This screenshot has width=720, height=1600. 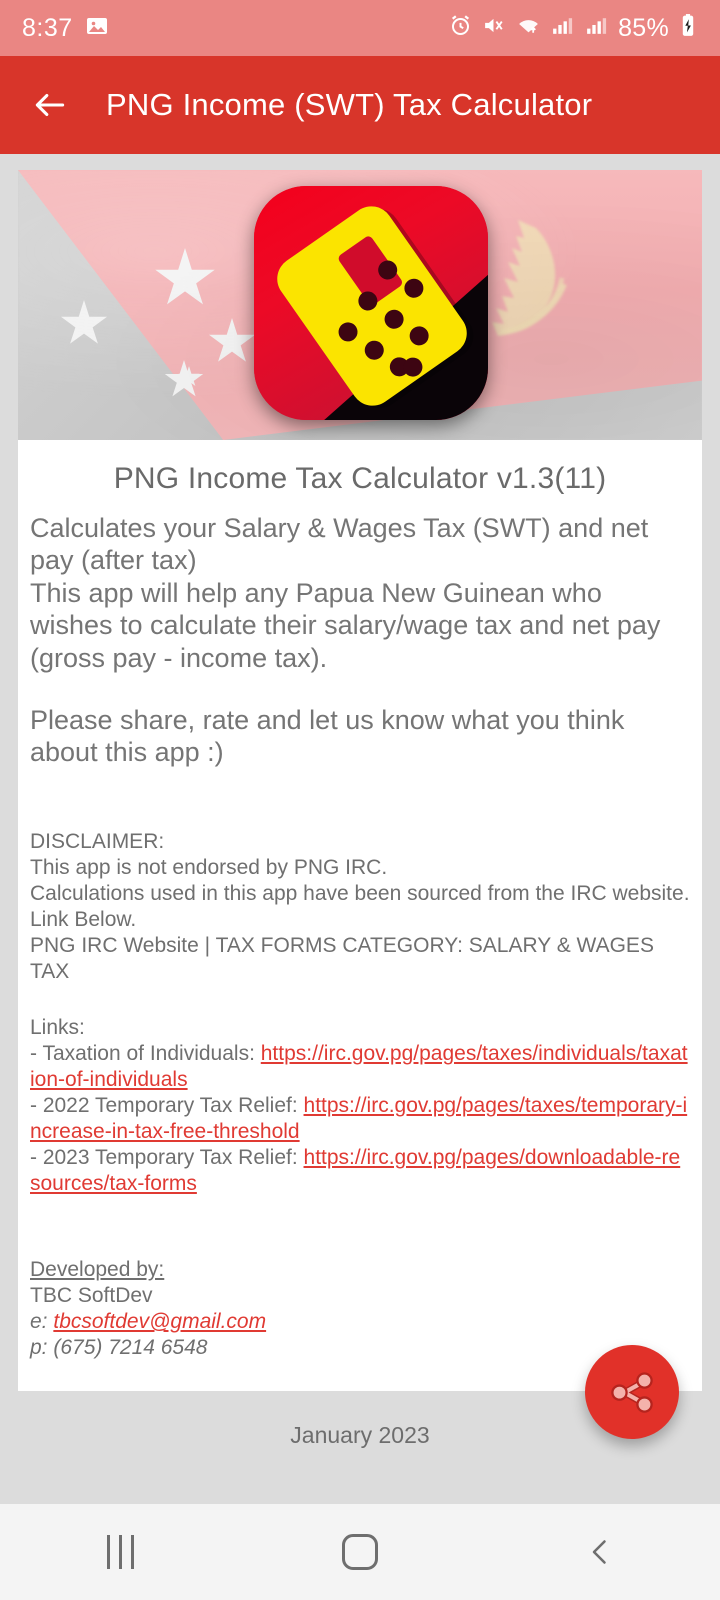 I want to click on image-notification-icon, so click(x=97, y=28).